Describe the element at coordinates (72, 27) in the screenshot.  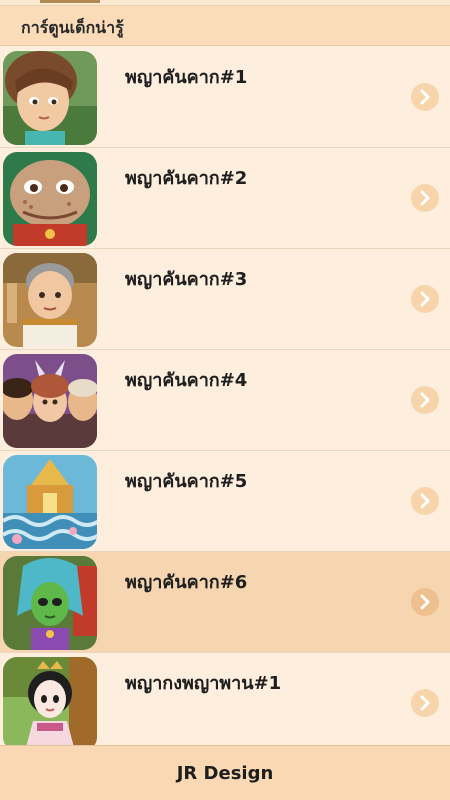
I see `section-title: การ์ตูนเด็กน่ารู้` at that location.